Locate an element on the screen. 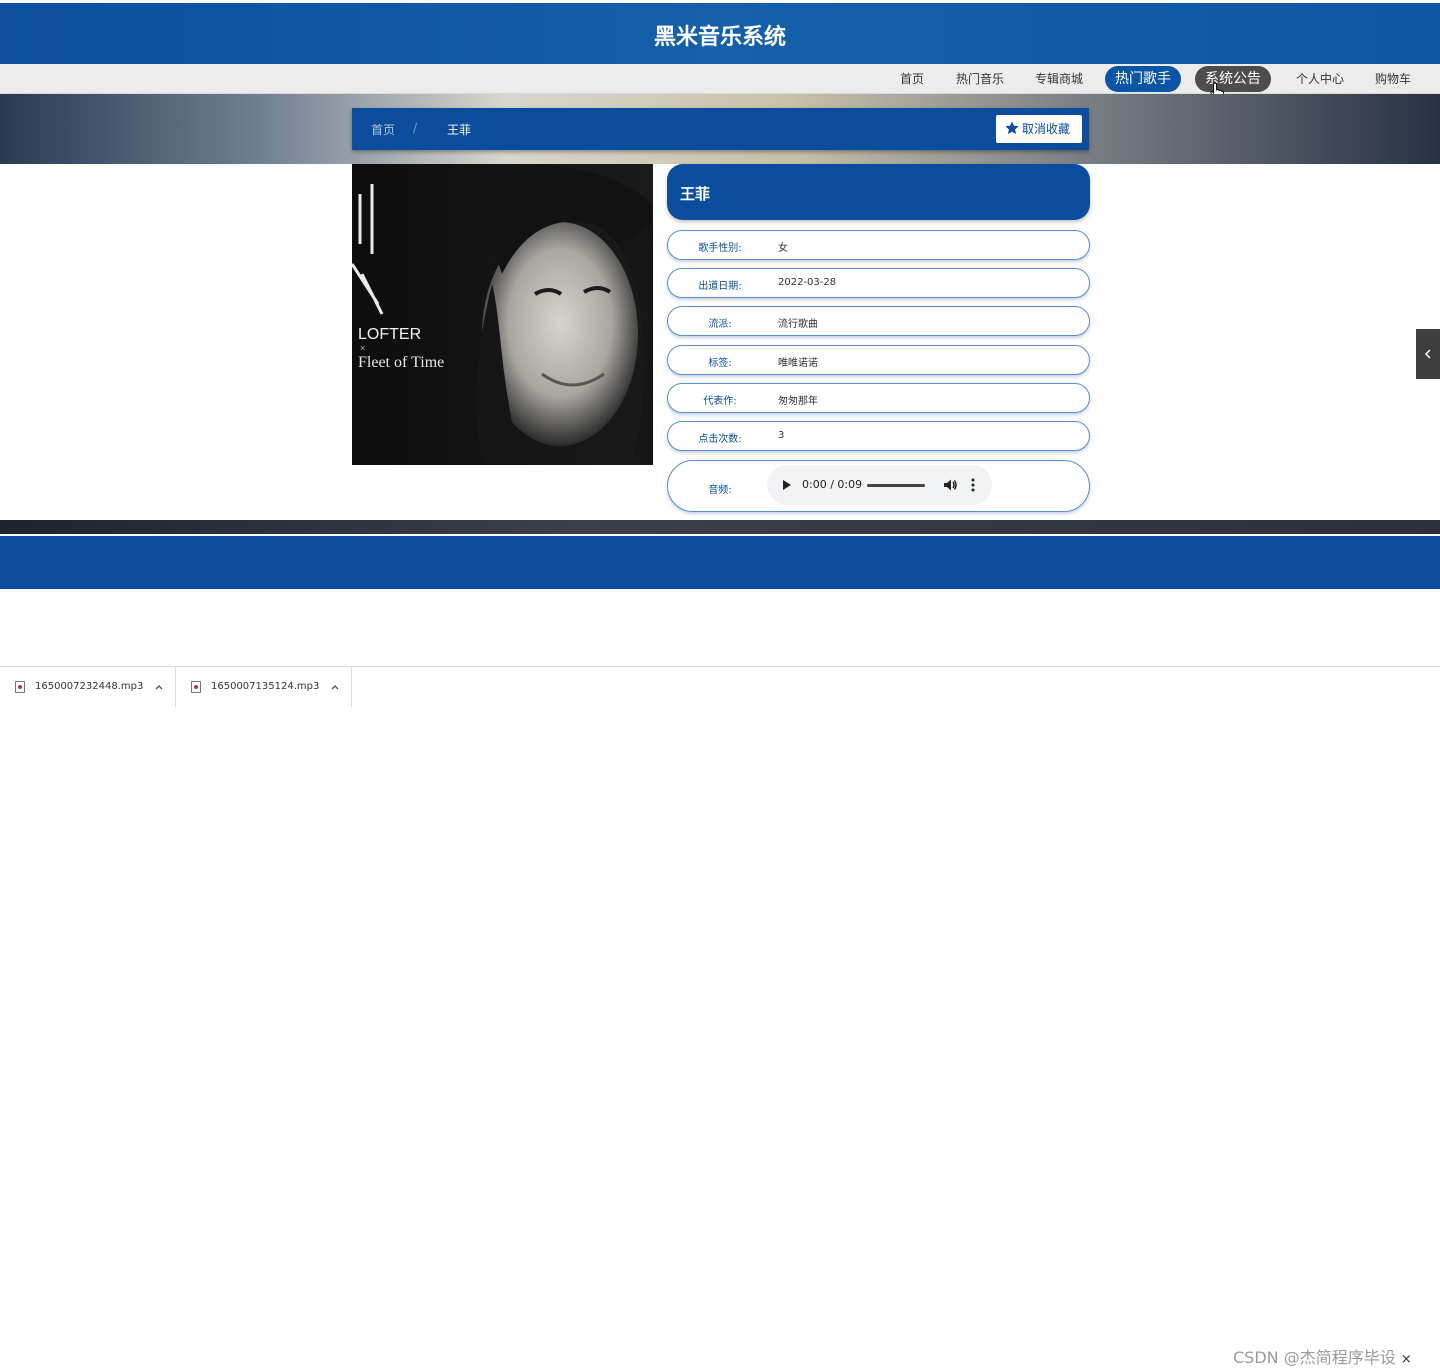  detail-label: 流派: is located at coordinates (720, 324).